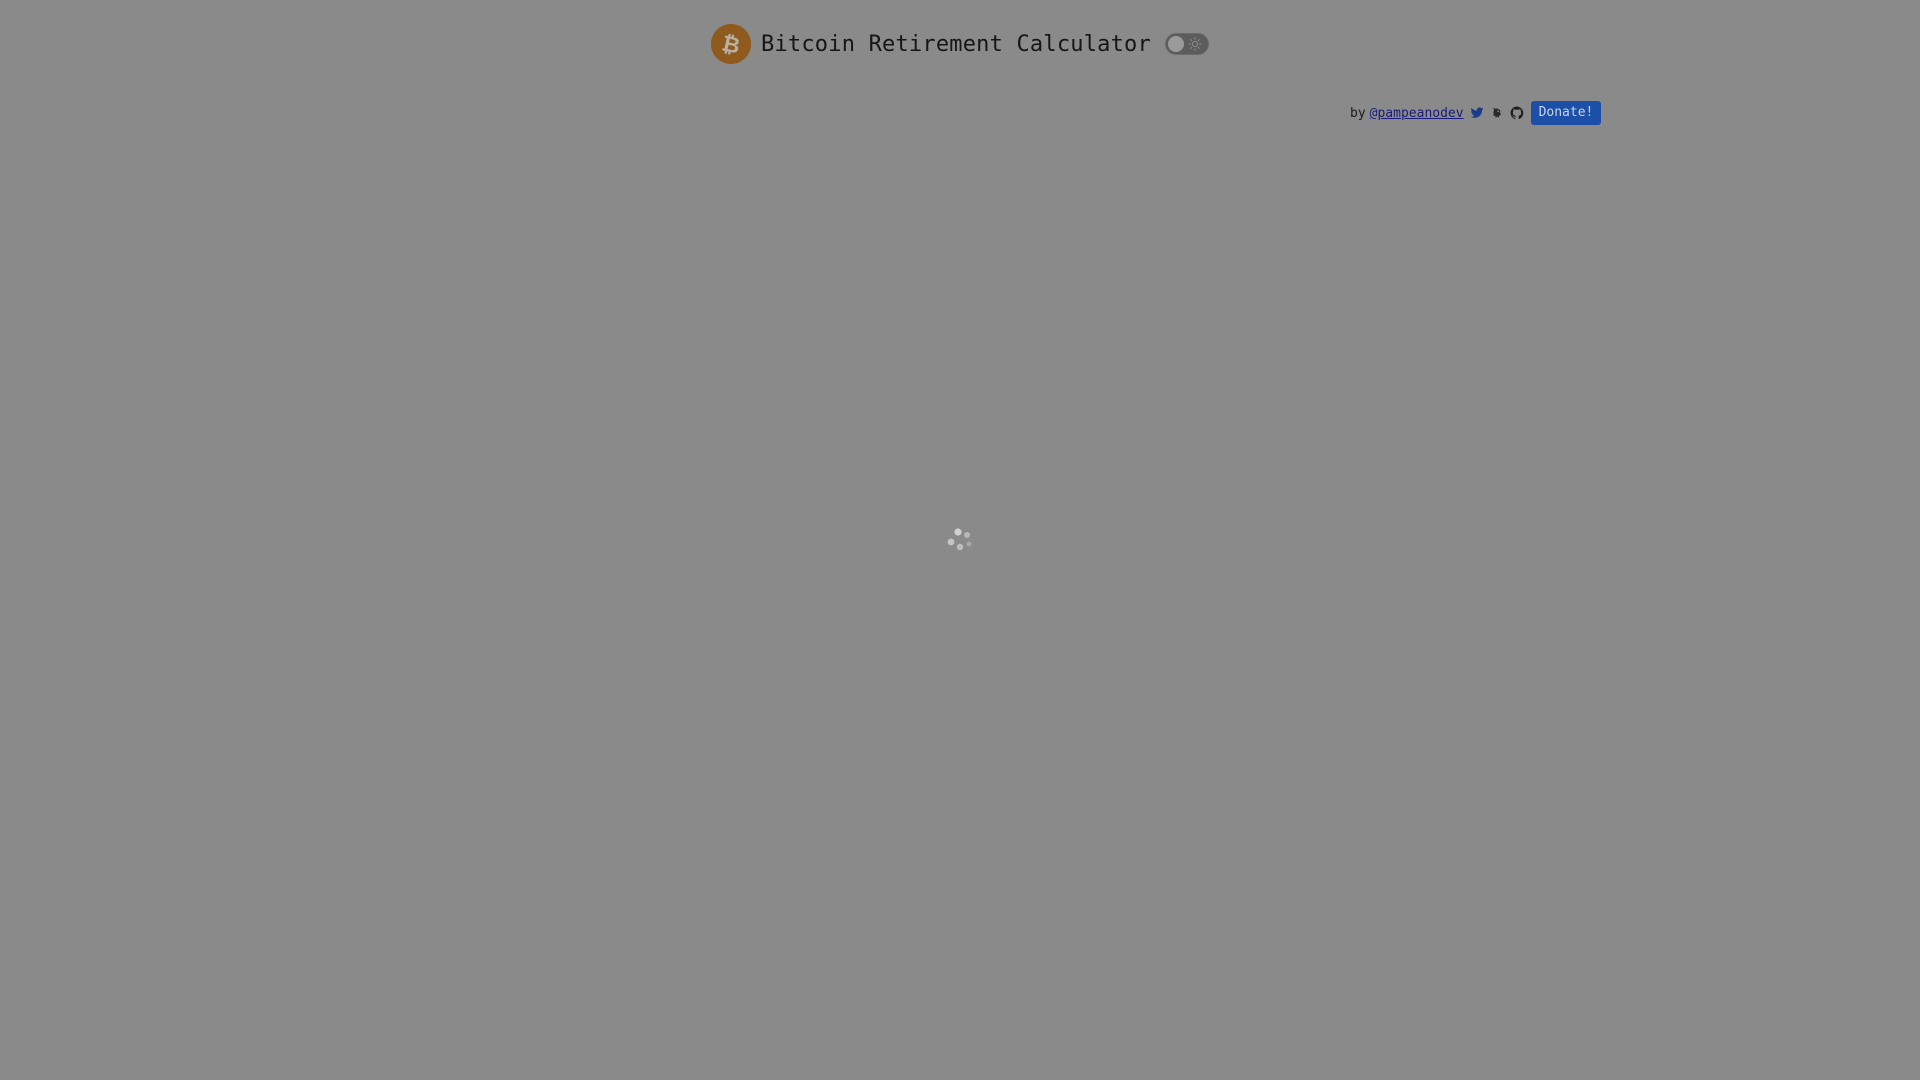  Describe the element at coordinates (731, 44) in the screenshot. I see `bitcoin-icon: ₿` at that location.